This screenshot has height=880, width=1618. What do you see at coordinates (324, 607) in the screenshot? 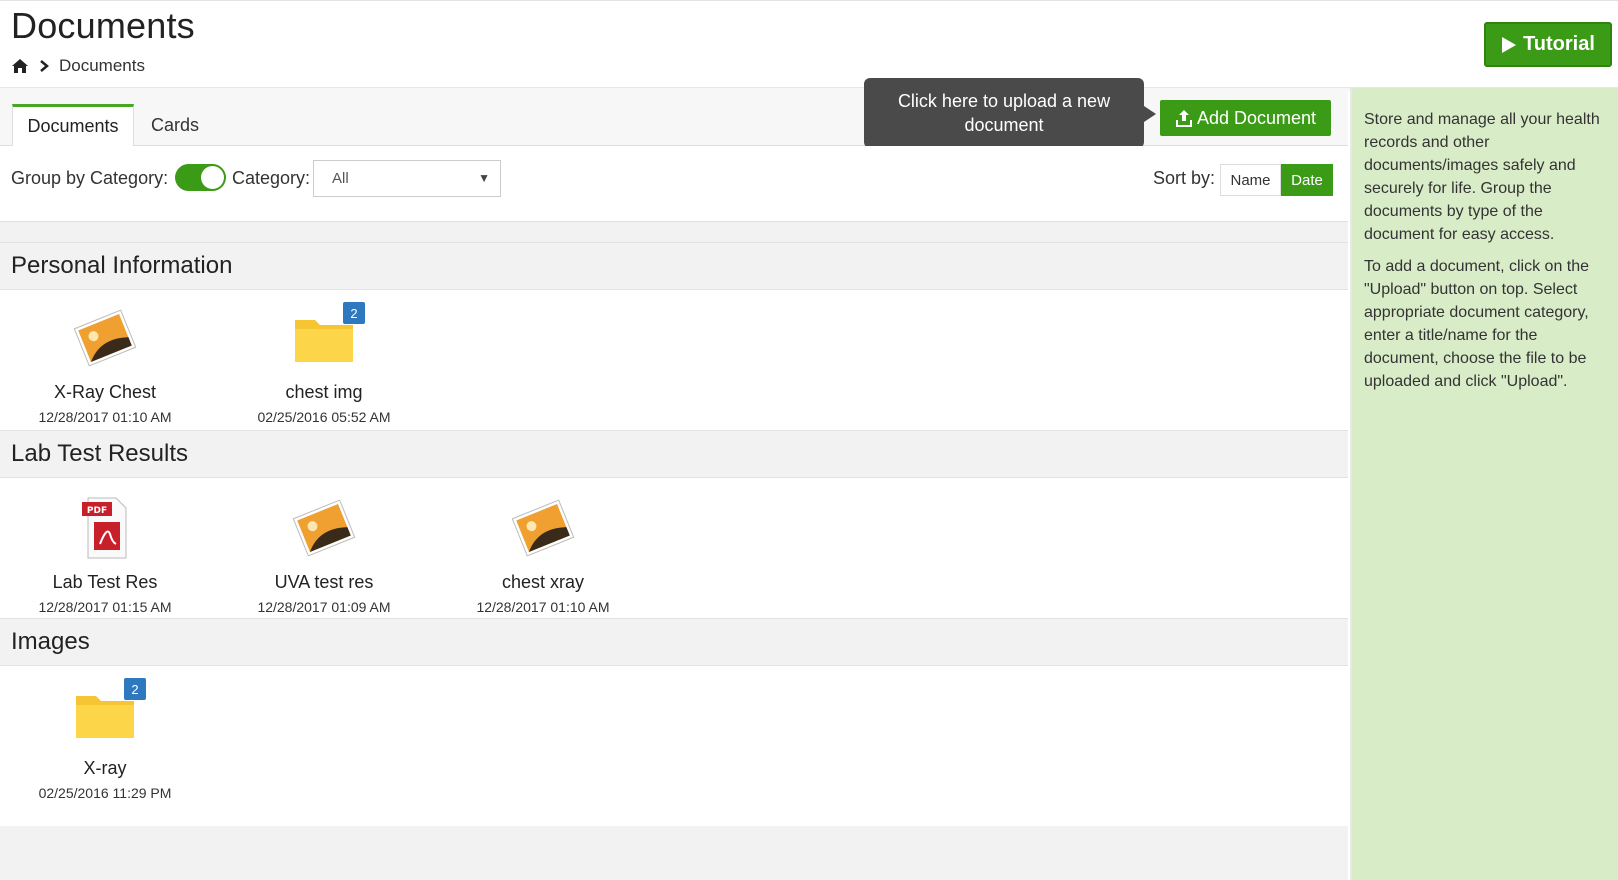
I see `doc-date: 12/28/2017 01:09 AM` at bounding box center [324, 607].